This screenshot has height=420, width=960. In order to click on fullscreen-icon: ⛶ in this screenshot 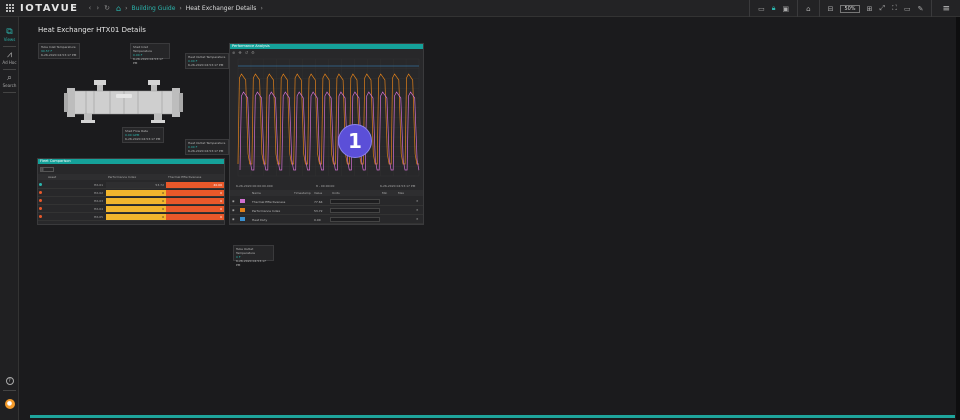, I will do `click(894, 8)`.